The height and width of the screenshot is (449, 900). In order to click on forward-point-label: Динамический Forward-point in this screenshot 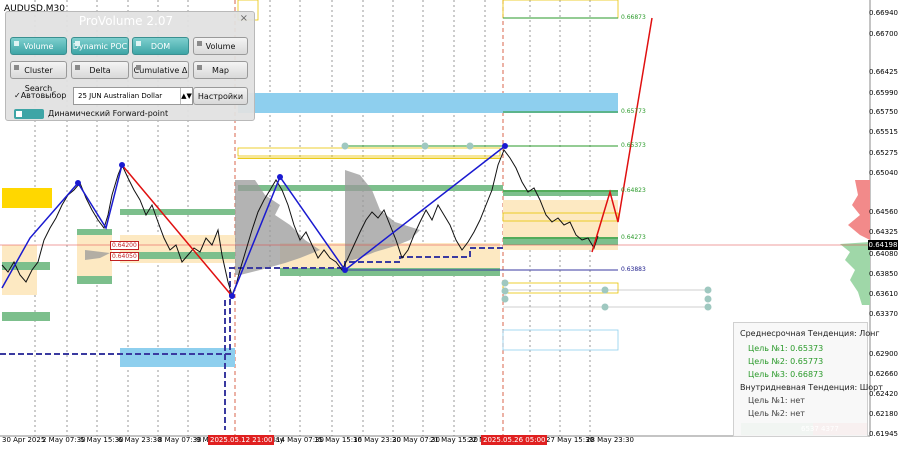, I will do `click(108, 113)`.